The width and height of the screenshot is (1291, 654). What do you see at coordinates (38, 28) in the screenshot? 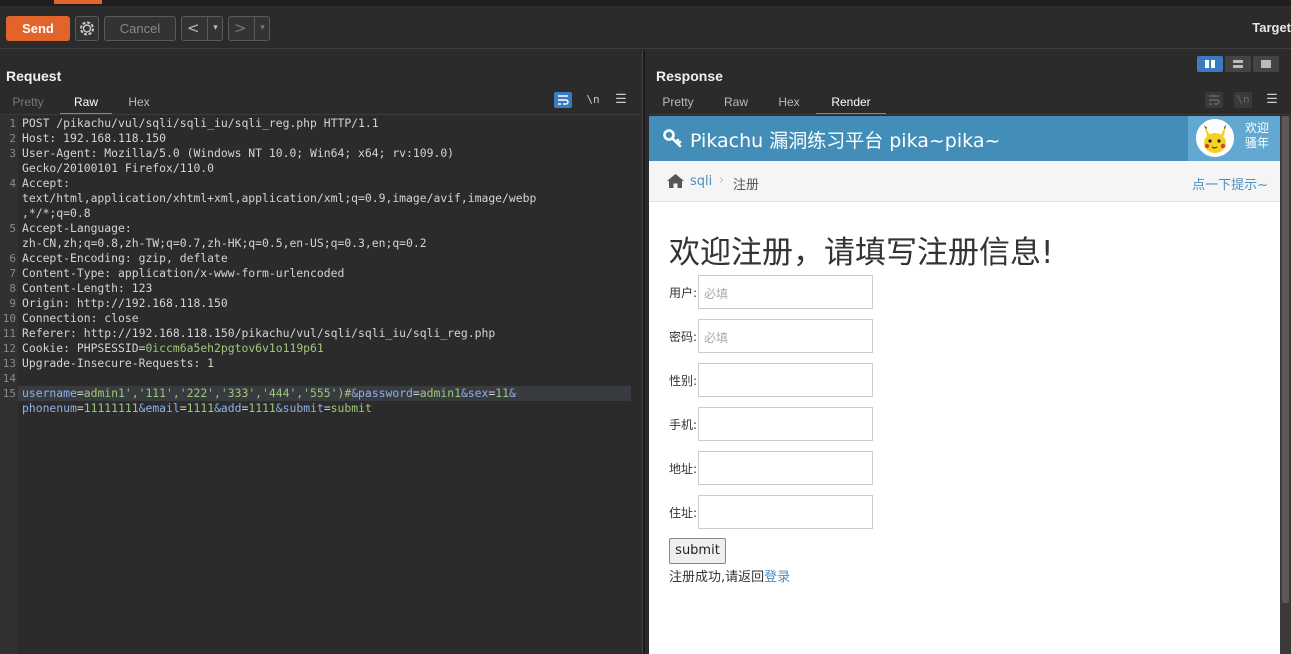
I see `send-button: Send` at bounding box center [38, 28].